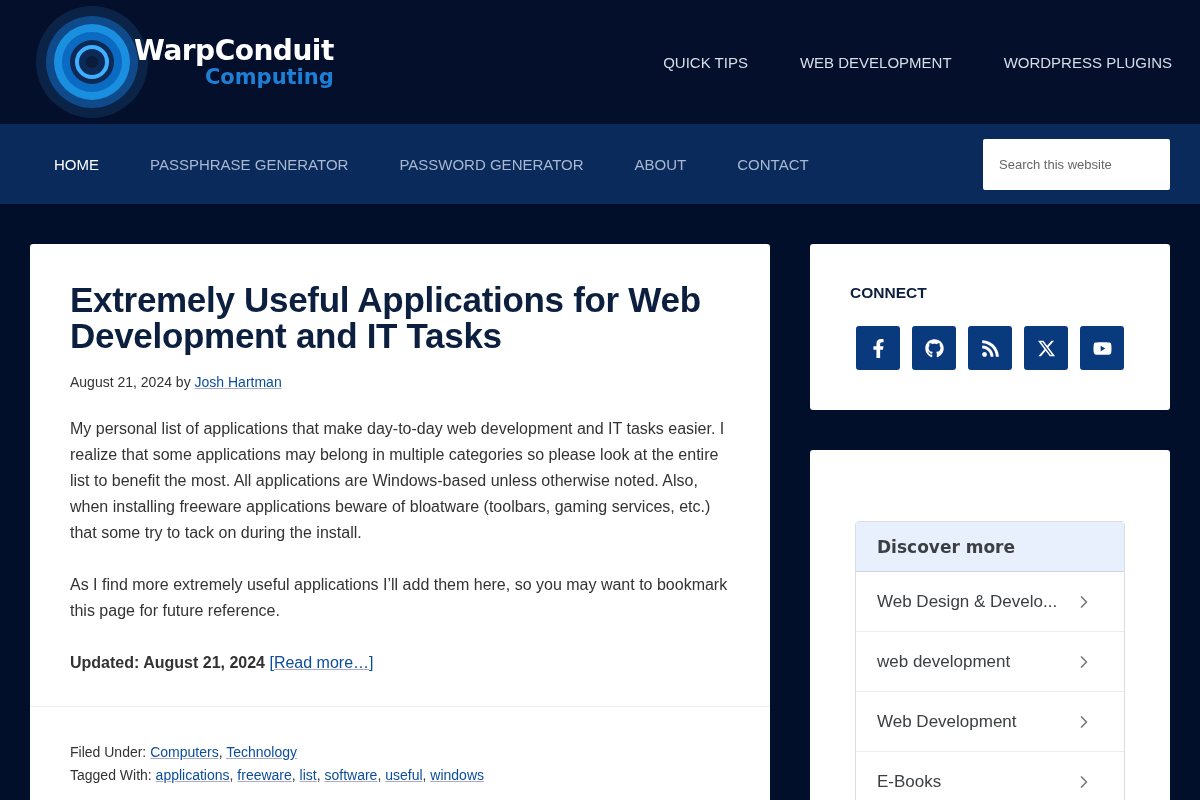  I want to click on discover-item: web development, so click(990, 662).